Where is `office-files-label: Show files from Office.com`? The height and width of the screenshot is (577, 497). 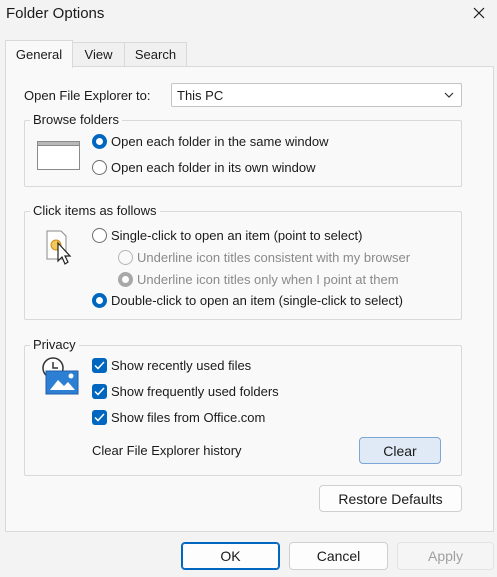 office-files-label: Show files from Office.com is located at coordinates (188, 417).